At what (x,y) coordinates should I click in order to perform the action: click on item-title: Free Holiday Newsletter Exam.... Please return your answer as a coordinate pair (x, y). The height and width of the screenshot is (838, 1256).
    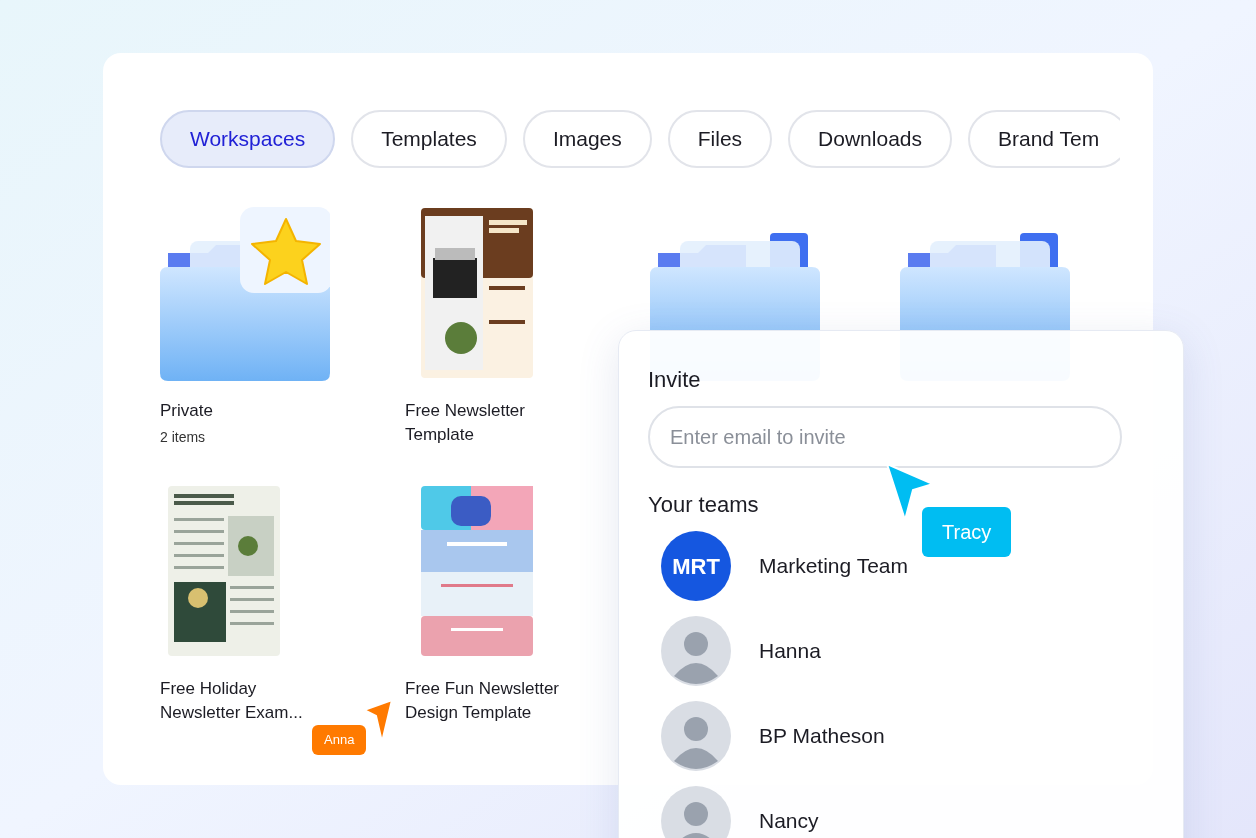
    Looking at the image, I should click on (232, 701).